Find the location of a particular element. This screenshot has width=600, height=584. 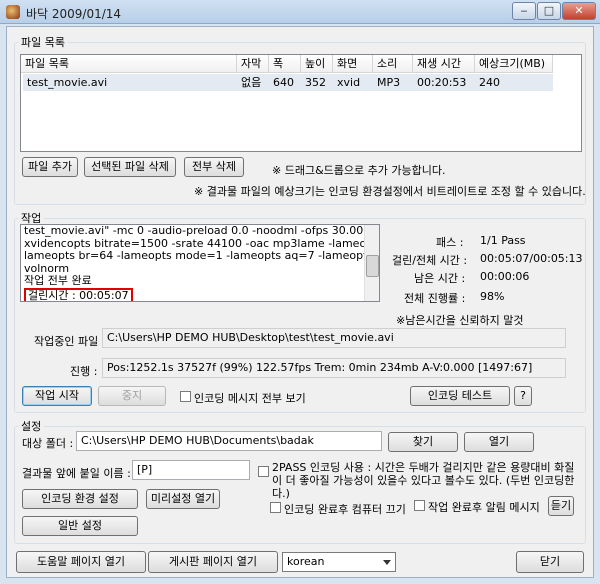

chevron-down-icon is located at coordinates (387, 562).